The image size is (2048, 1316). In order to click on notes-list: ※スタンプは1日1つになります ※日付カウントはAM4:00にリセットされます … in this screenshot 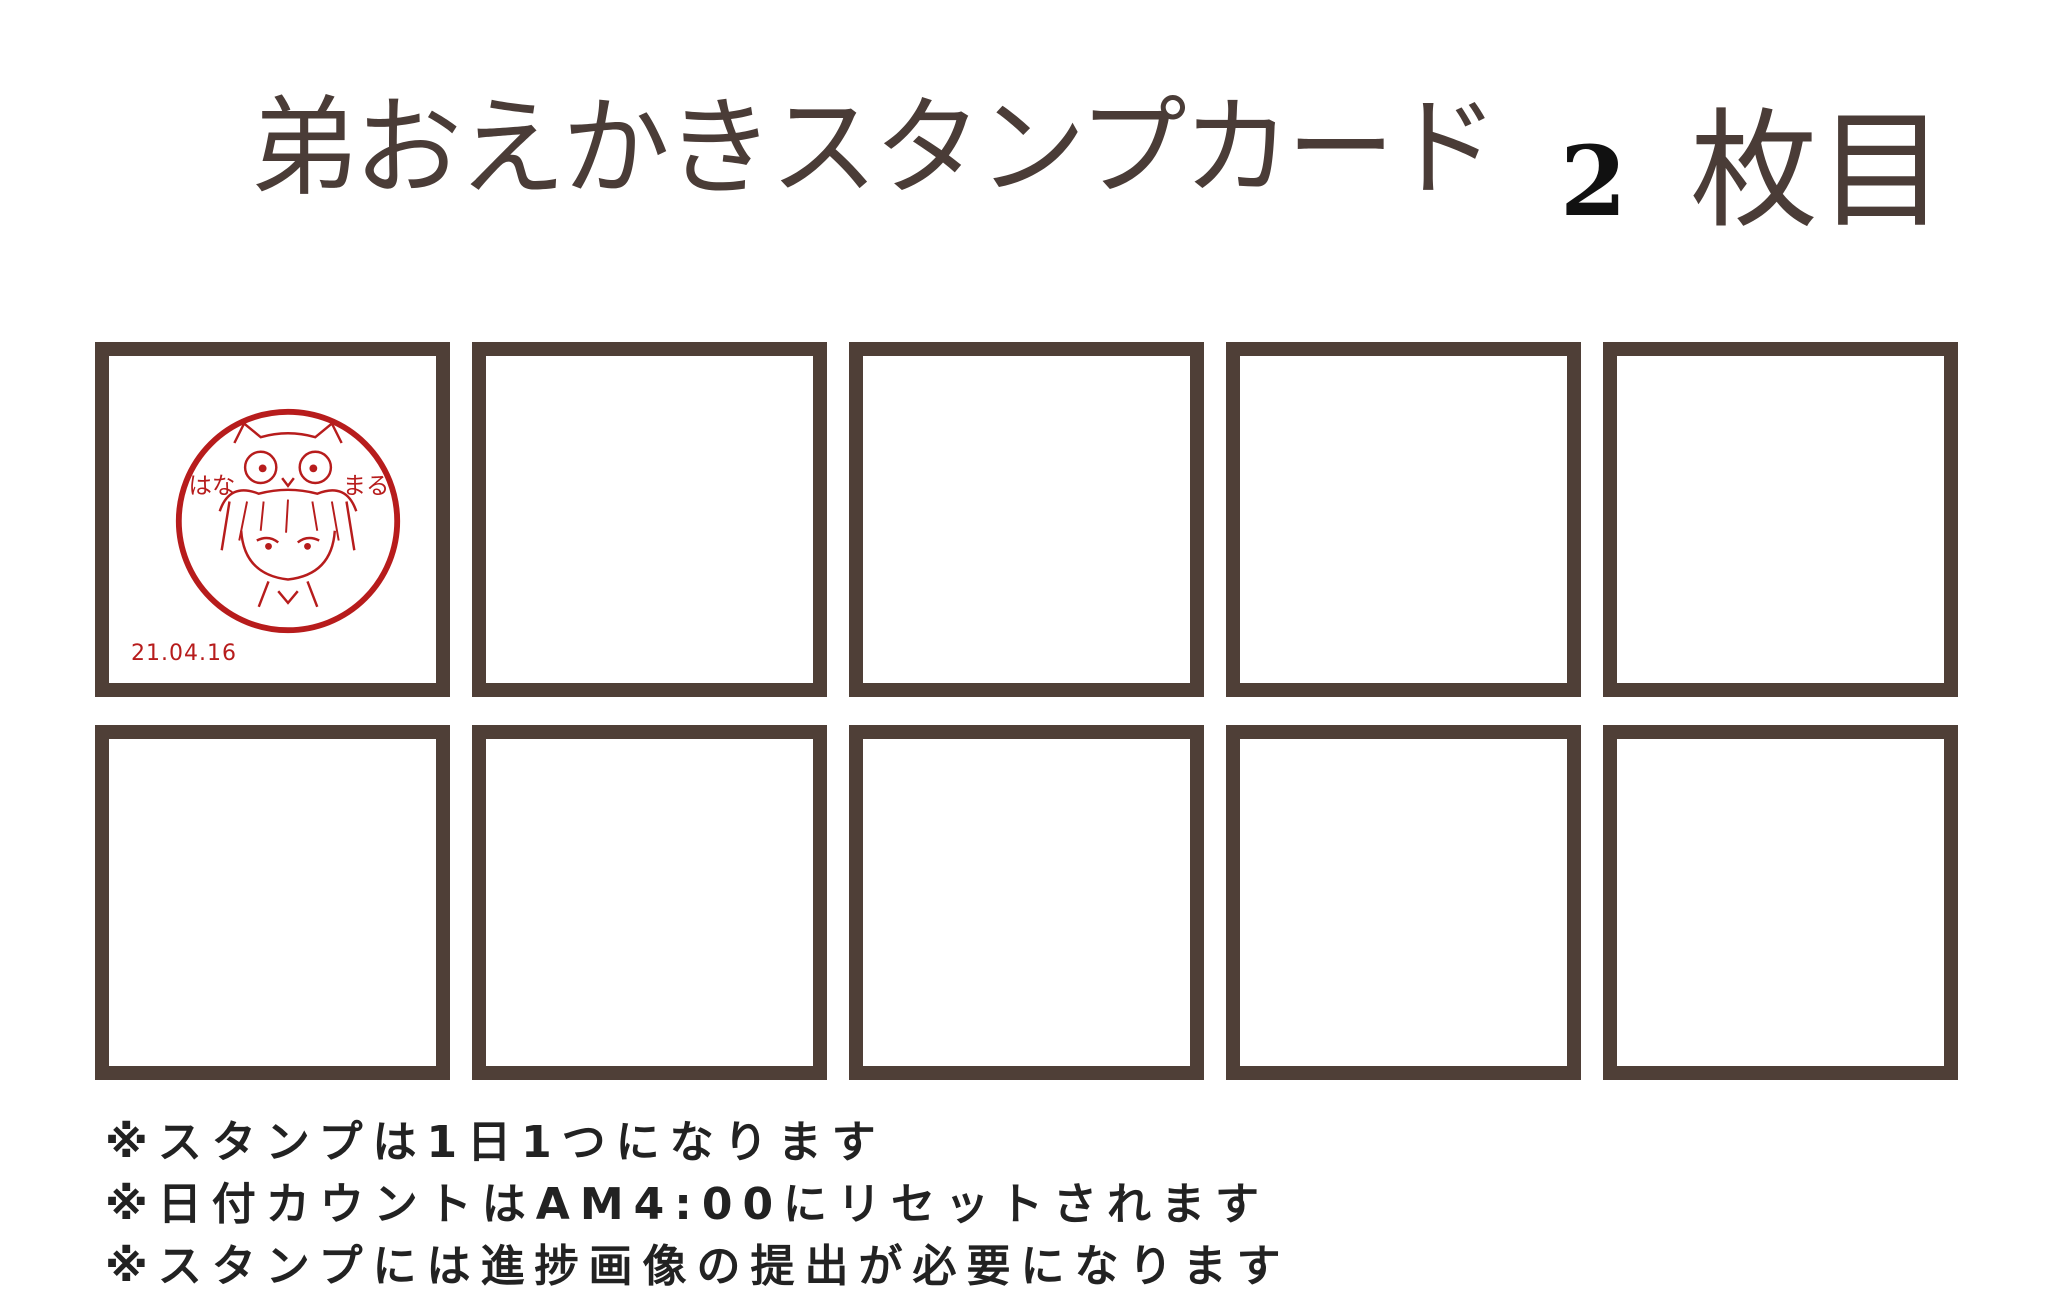, I will do `click(697, 1205)`.